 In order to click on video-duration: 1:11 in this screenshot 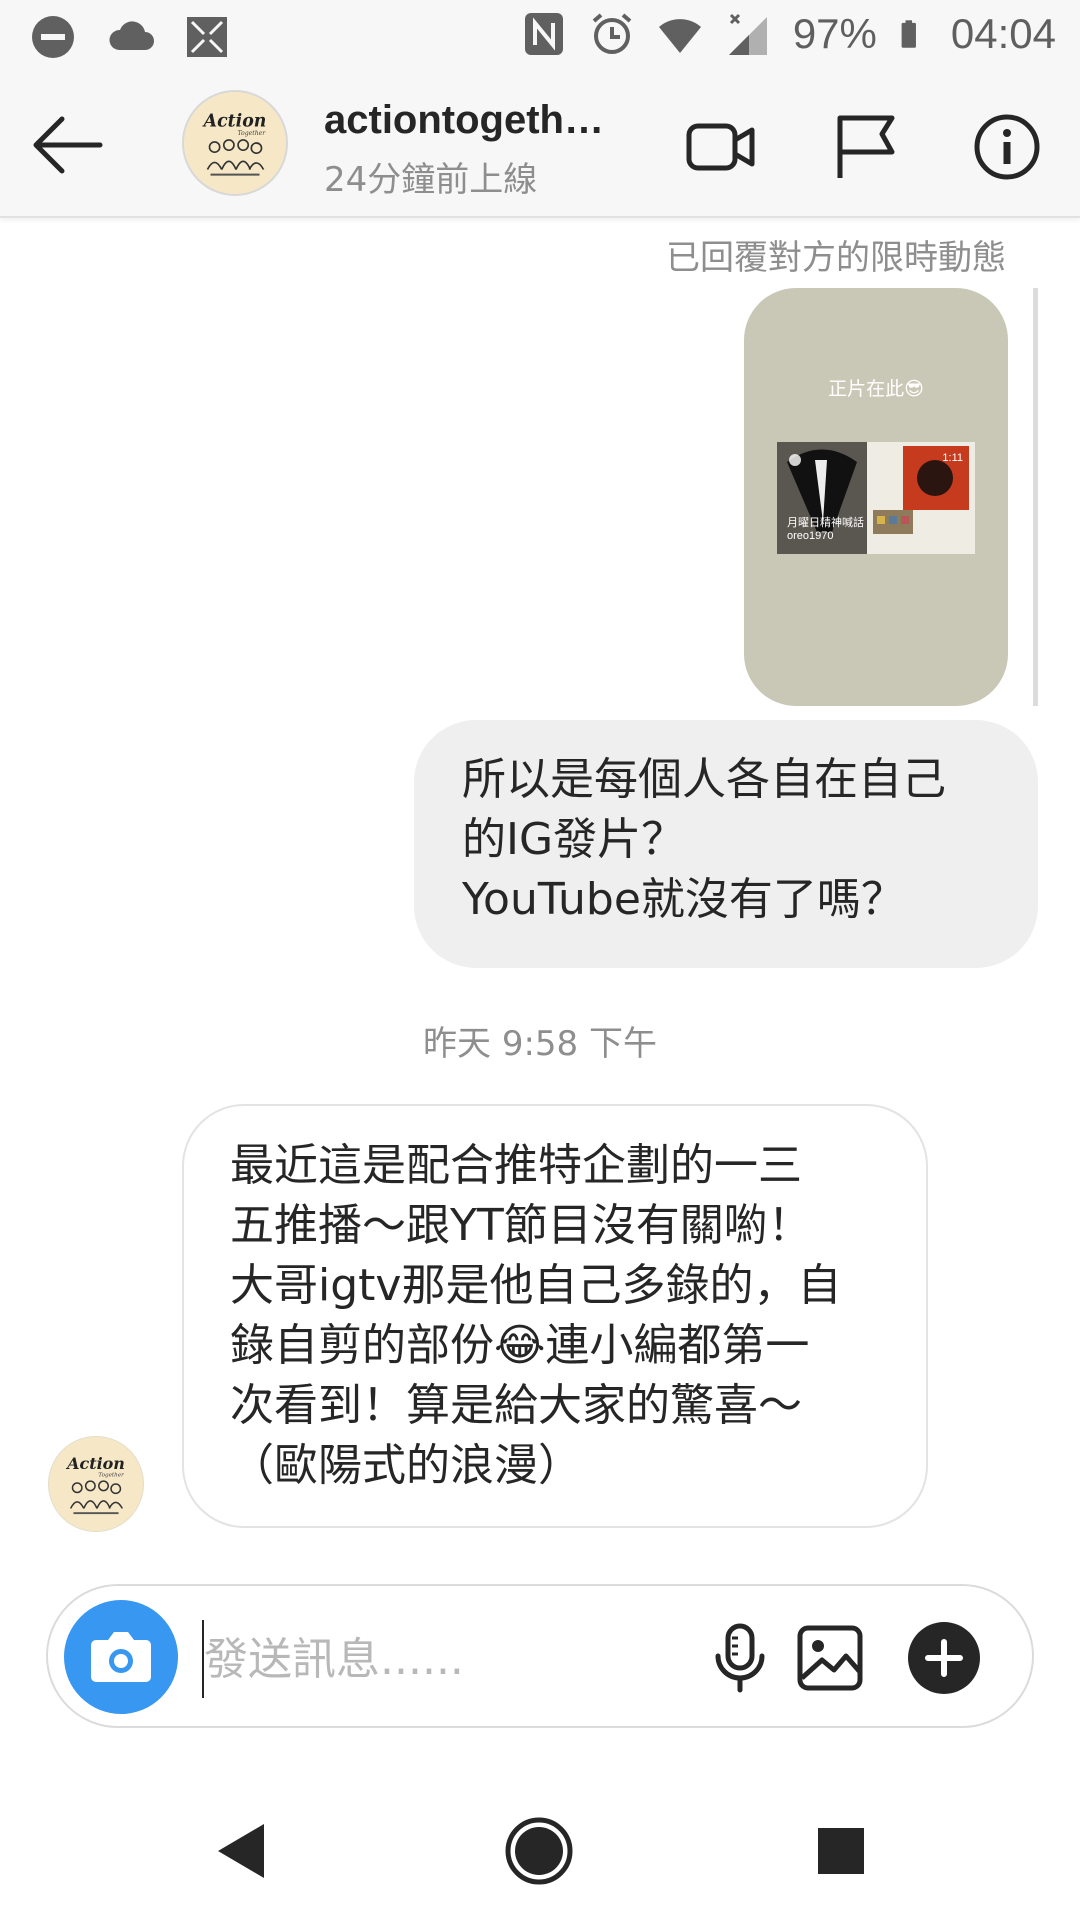, I will do `click(952, 458)`.